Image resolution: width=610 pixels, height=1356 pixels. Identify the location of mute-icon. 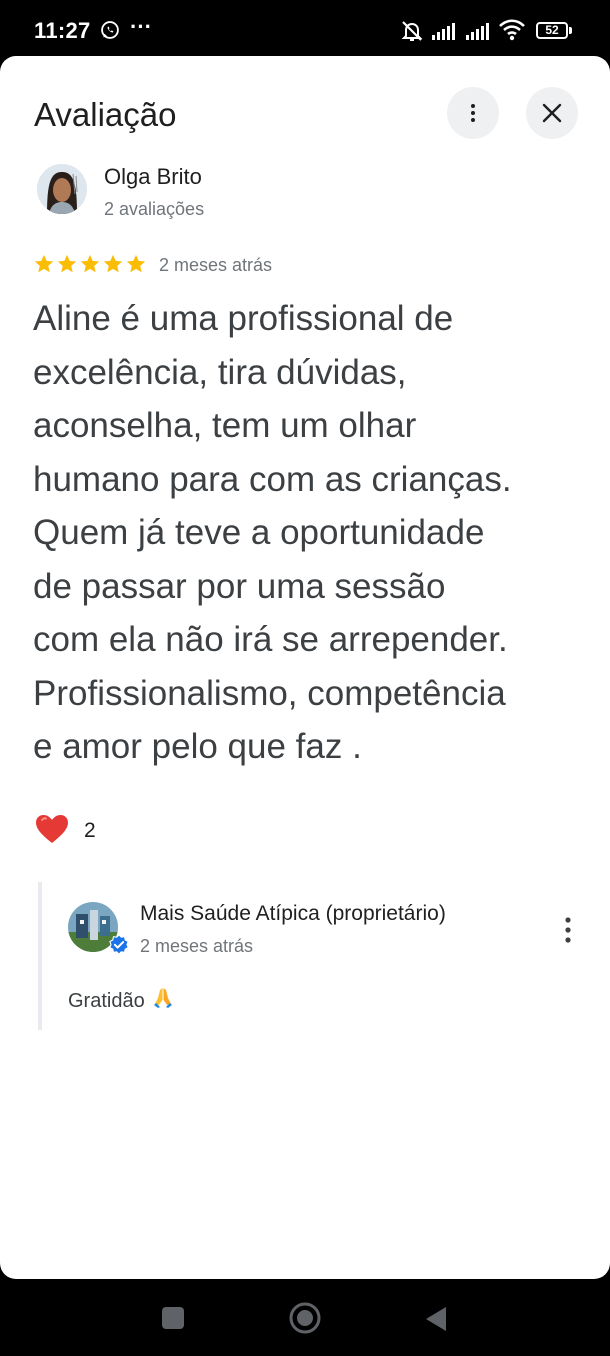
(412, 31).